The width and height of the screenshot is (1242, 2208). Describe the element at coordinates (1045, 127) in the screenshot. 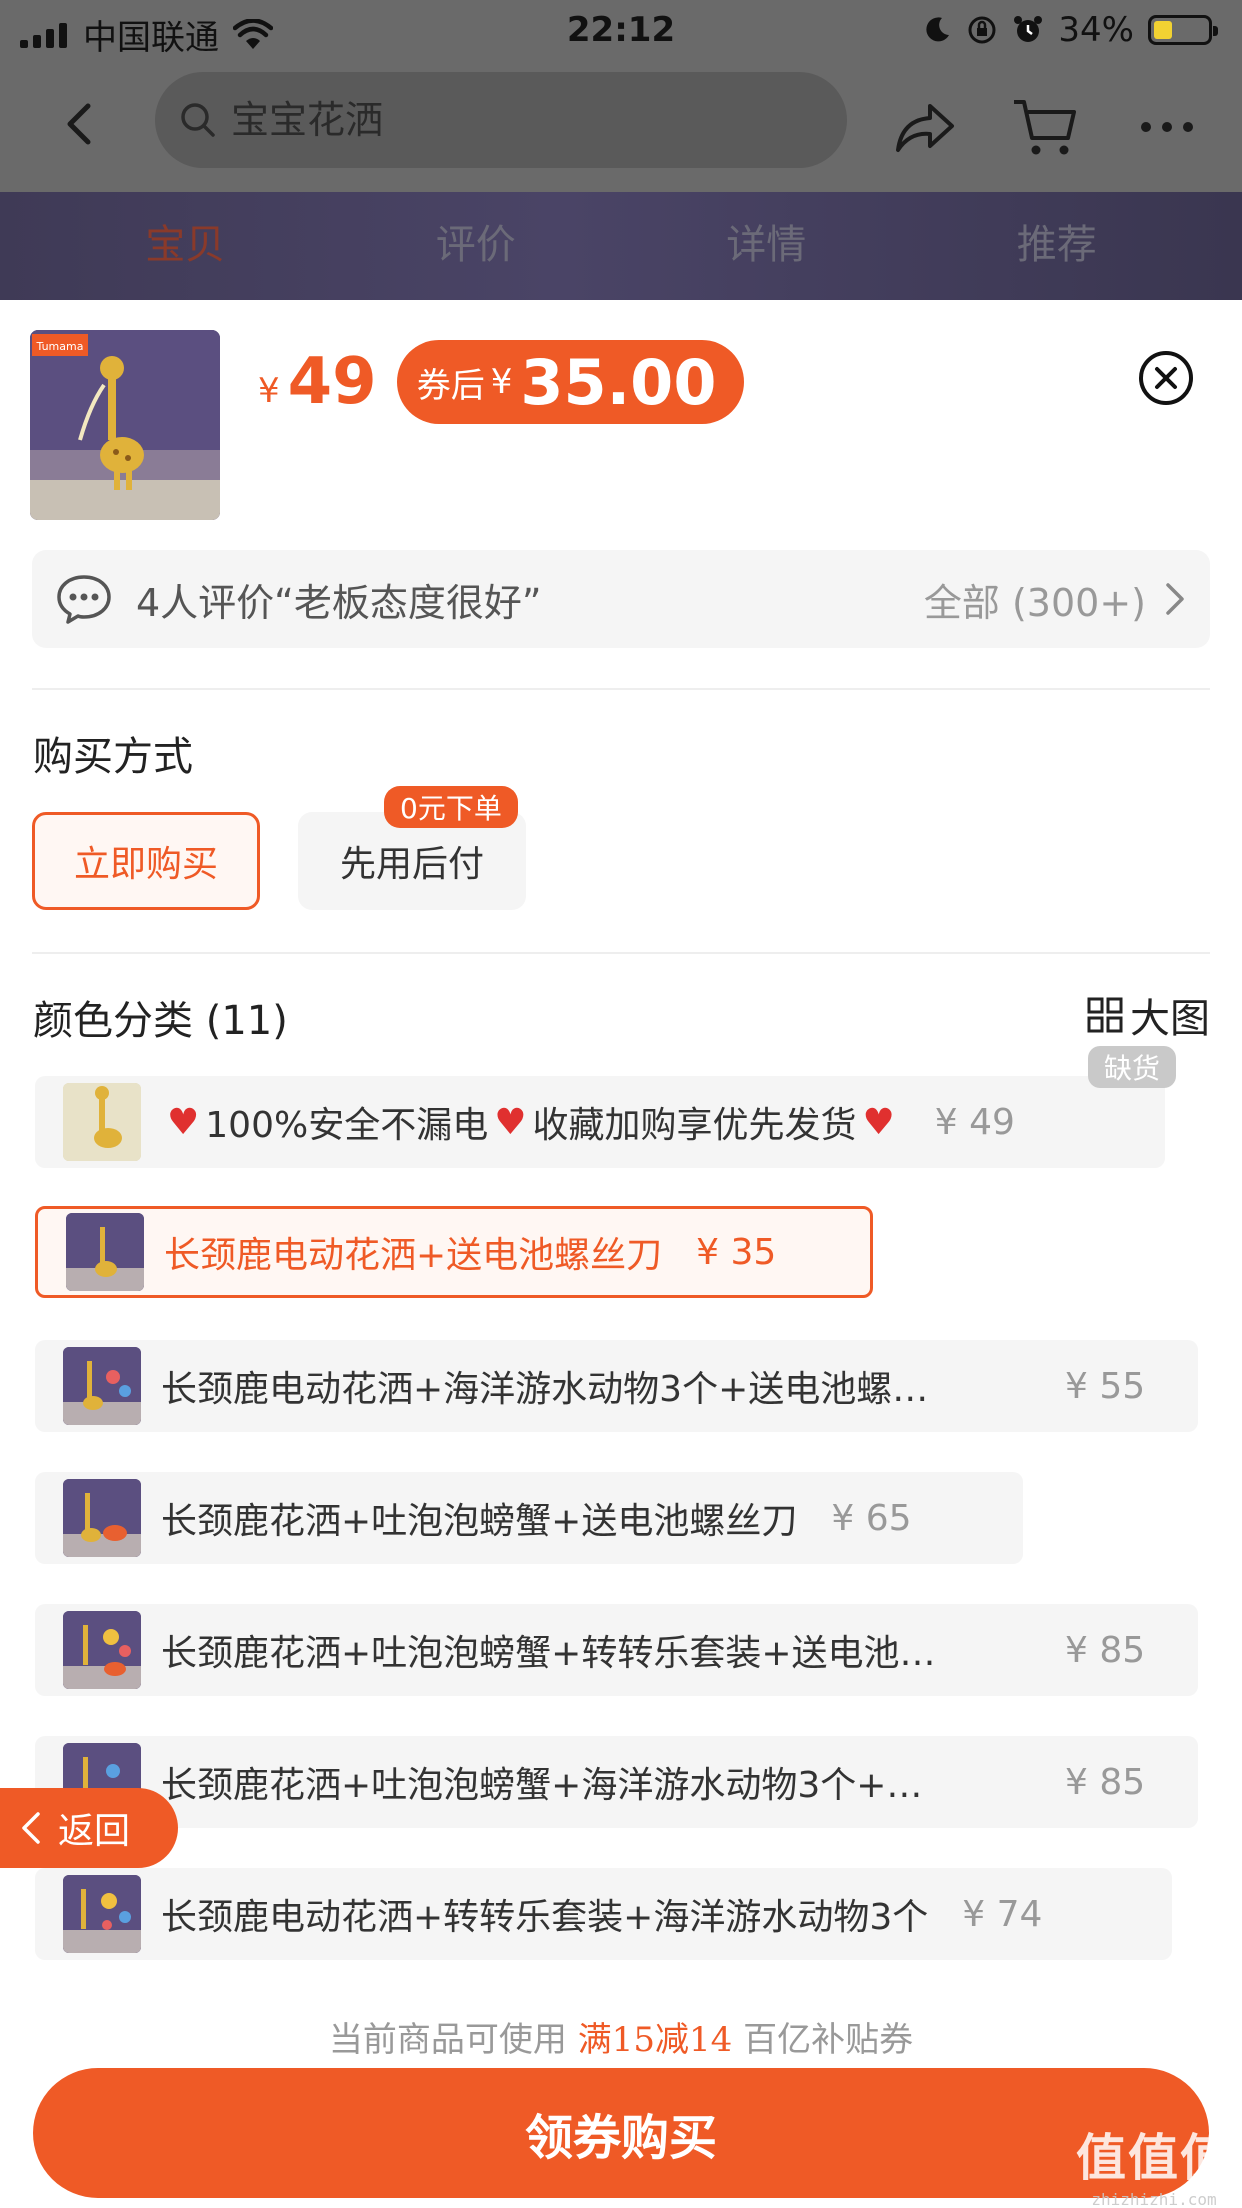

I see `cart-icon` at that location.